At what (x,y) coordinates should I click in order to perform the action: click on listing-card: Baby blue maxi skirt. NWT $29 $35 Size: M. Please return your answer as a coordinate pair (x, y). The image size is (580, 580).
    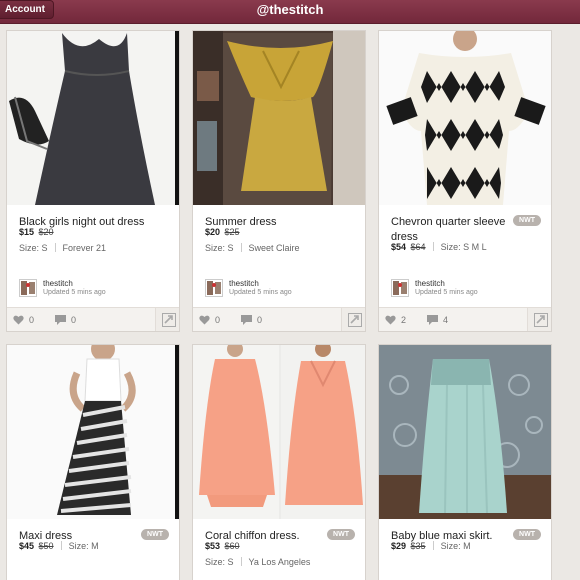
    Looking at the image, I should click on (465, 462).